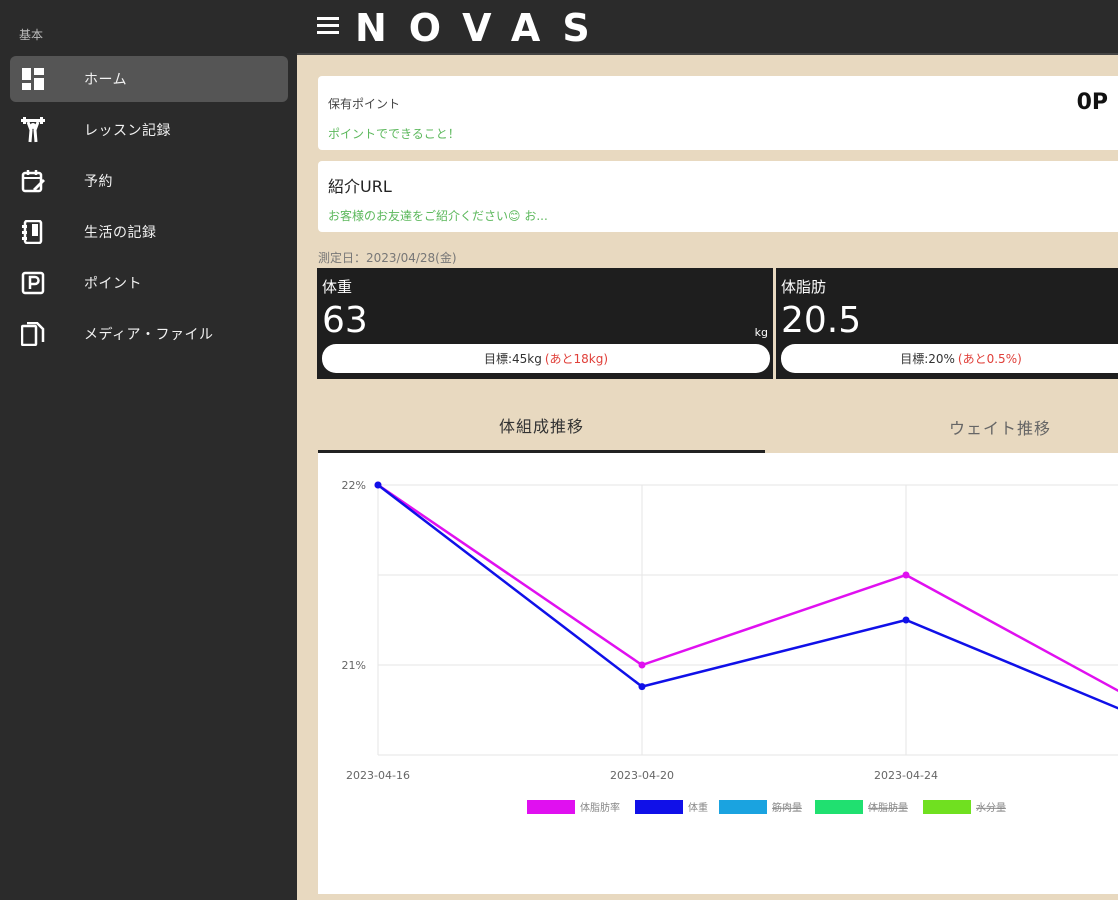 The image size is (1118, 900). Describe the element at coordinates (337, 287) in the screenshot. I see `weight-label: 体重` at that location.